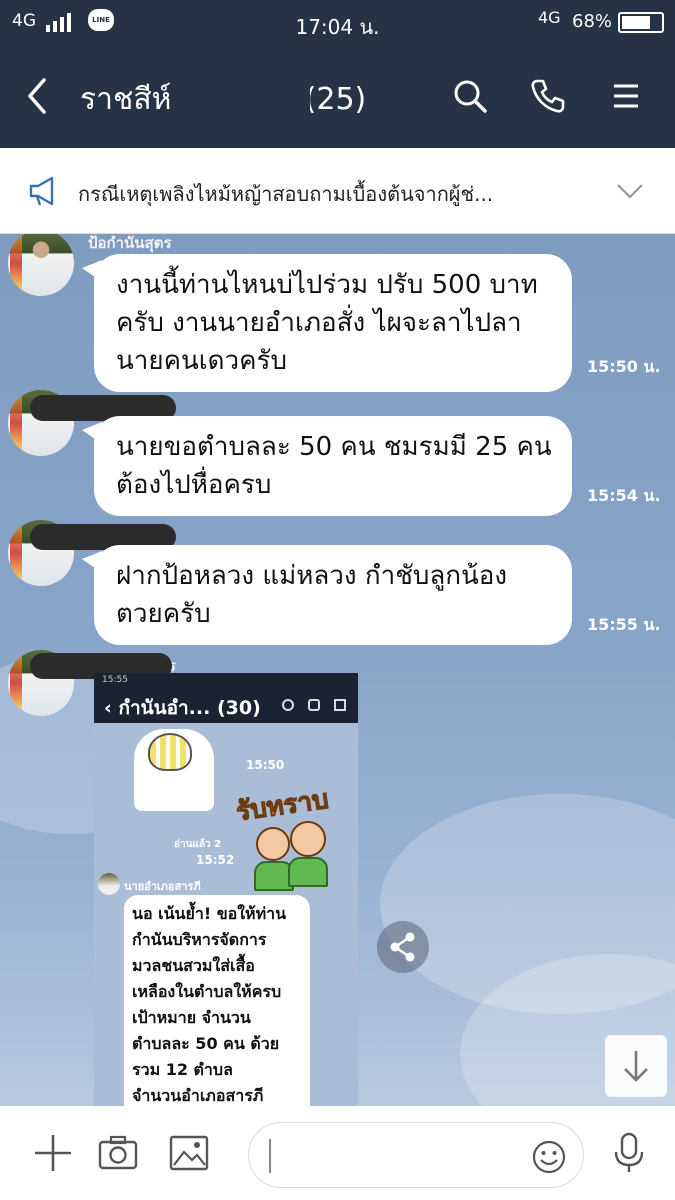 The image size is (675, 1200). Describe the element at coordinates (624, 366) in the screenshot. I see `message-time: 15:50 น.` at that location.